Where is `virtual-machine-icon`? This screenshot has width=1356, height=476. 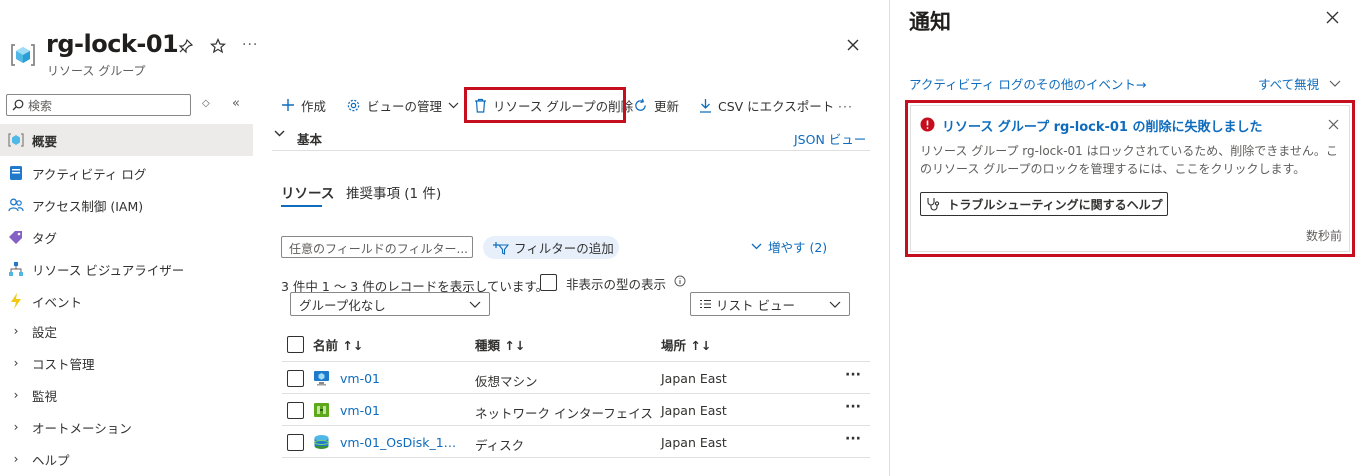 virtual-machine-icon is located at coordinates (321, 378).